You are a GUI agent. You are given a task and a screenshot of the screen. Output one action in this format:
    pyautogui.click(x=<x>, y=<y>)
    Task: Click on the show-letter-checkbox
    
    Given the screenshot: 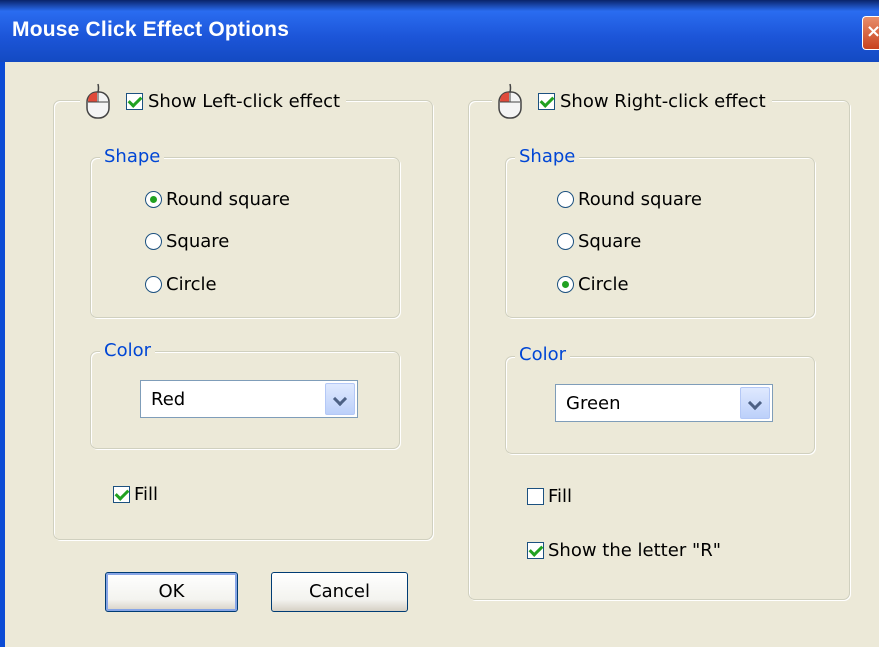 What is the action you would take?
    pyautogui.click(x=535, y=550)
    